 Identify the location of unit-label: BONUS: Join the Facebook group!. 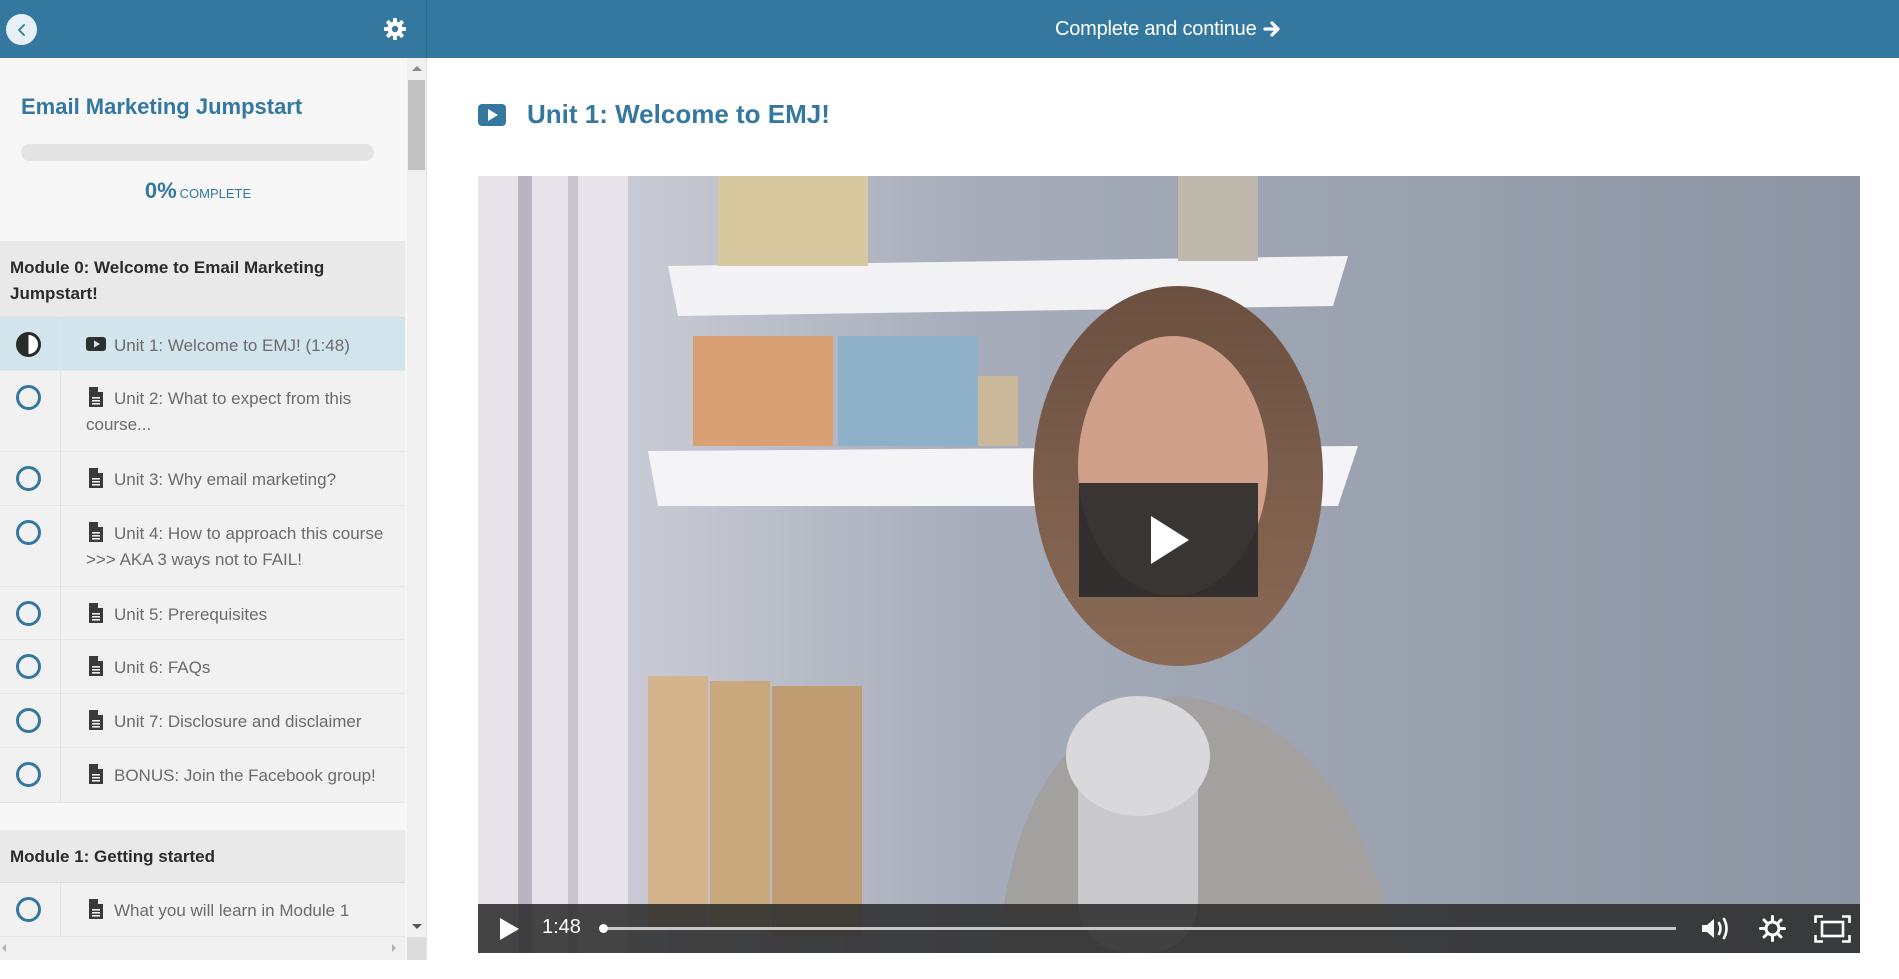
(245, 775).